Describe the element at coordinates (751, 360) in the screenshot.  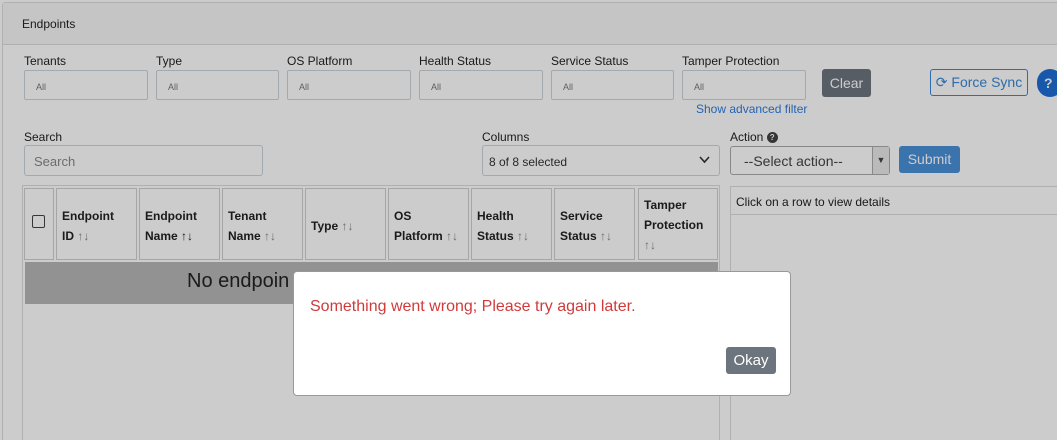
I see `okay-button: Okay` at that location.